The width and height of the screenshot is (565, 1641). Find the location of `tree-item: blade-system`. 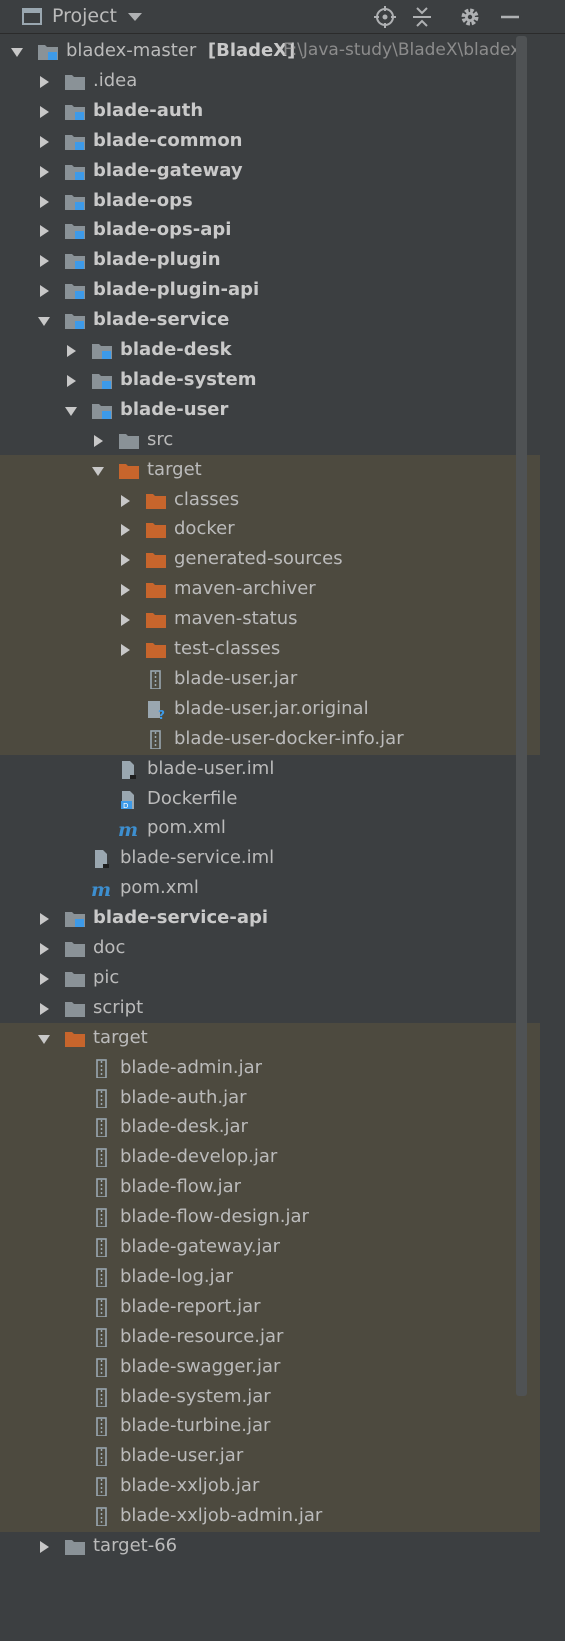

tree-item: blade-system is located at coordinates (270, 380).